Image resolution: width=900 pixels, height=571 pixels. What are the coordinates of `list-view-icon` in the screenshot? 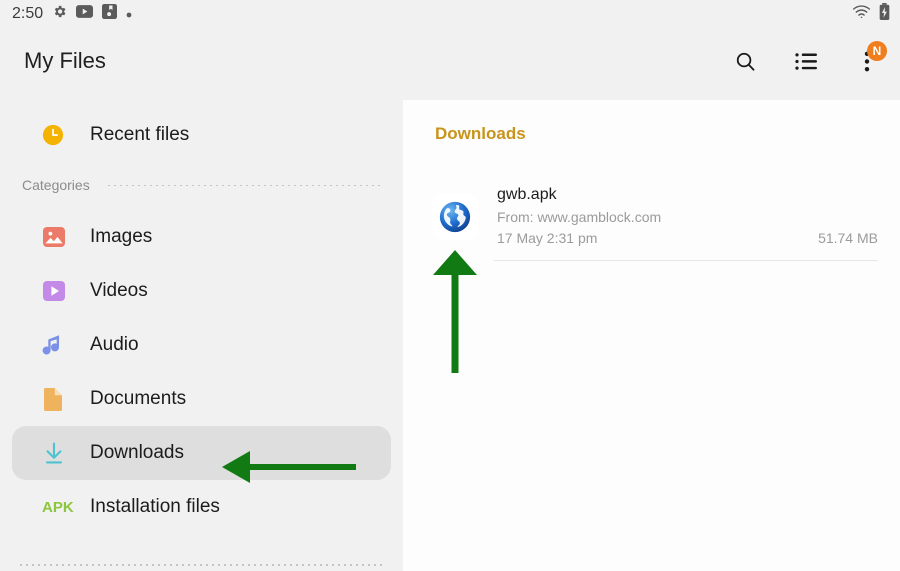 It's located at (806, 64).